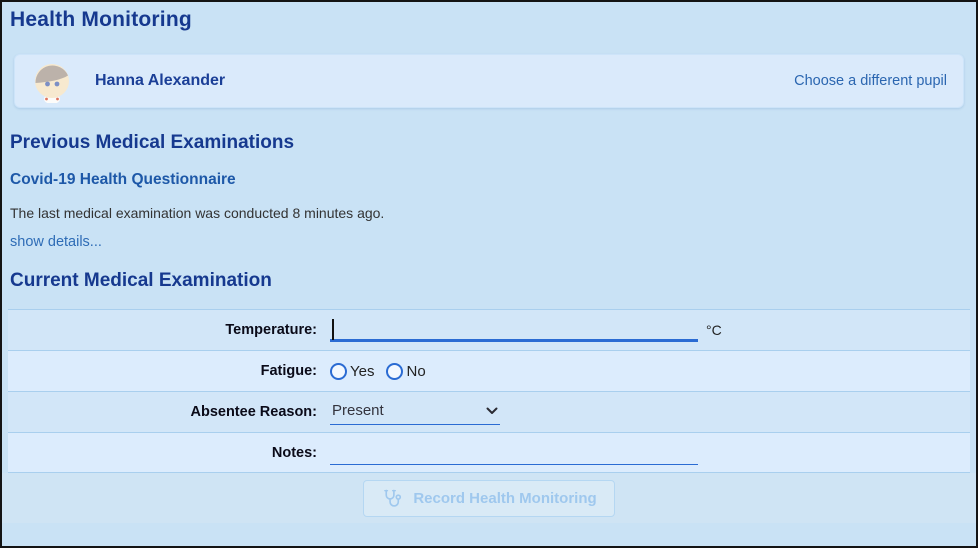 The height and width of the screenshot is (548, 978). What do you see at coordinates (391, 498) in the screenshot?
I see `stethoscope-icon` at bounding box center [391, 498].